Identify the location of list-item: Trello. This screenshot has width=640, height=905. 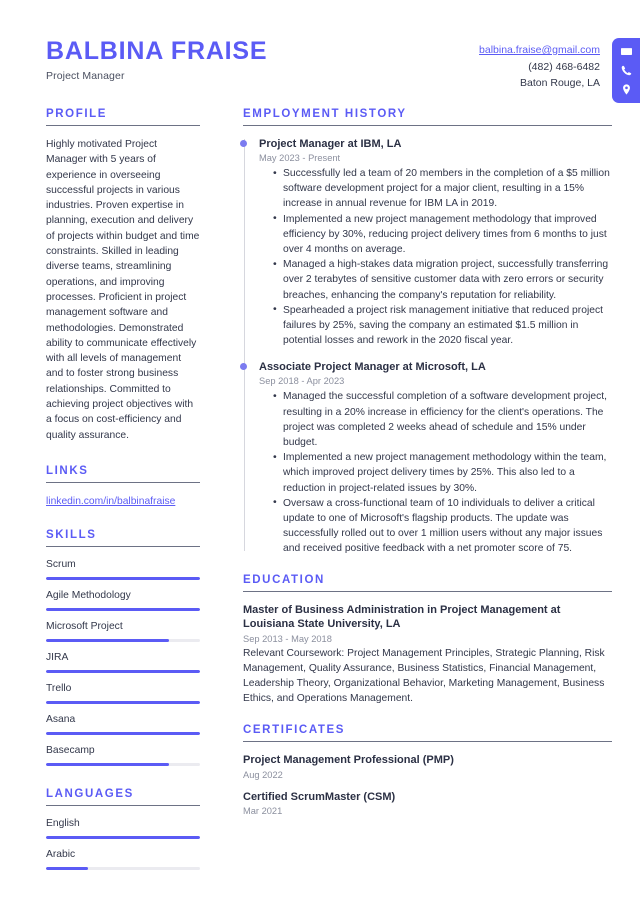
(123, 693).